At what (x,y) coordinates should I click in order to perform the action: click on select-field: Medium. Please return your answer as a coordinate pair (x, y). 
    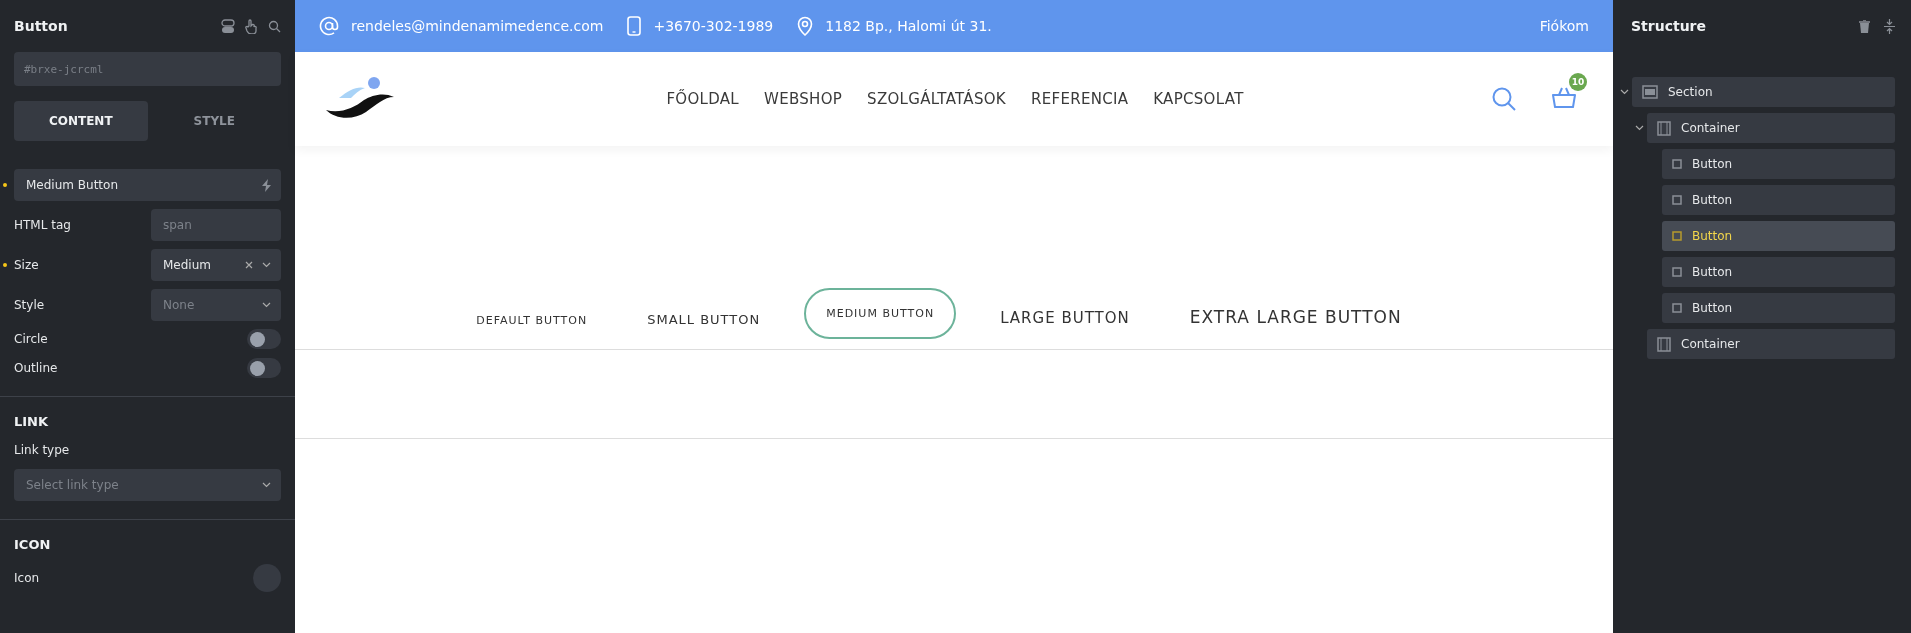
    Looking at the image, I should click on (216, 265).